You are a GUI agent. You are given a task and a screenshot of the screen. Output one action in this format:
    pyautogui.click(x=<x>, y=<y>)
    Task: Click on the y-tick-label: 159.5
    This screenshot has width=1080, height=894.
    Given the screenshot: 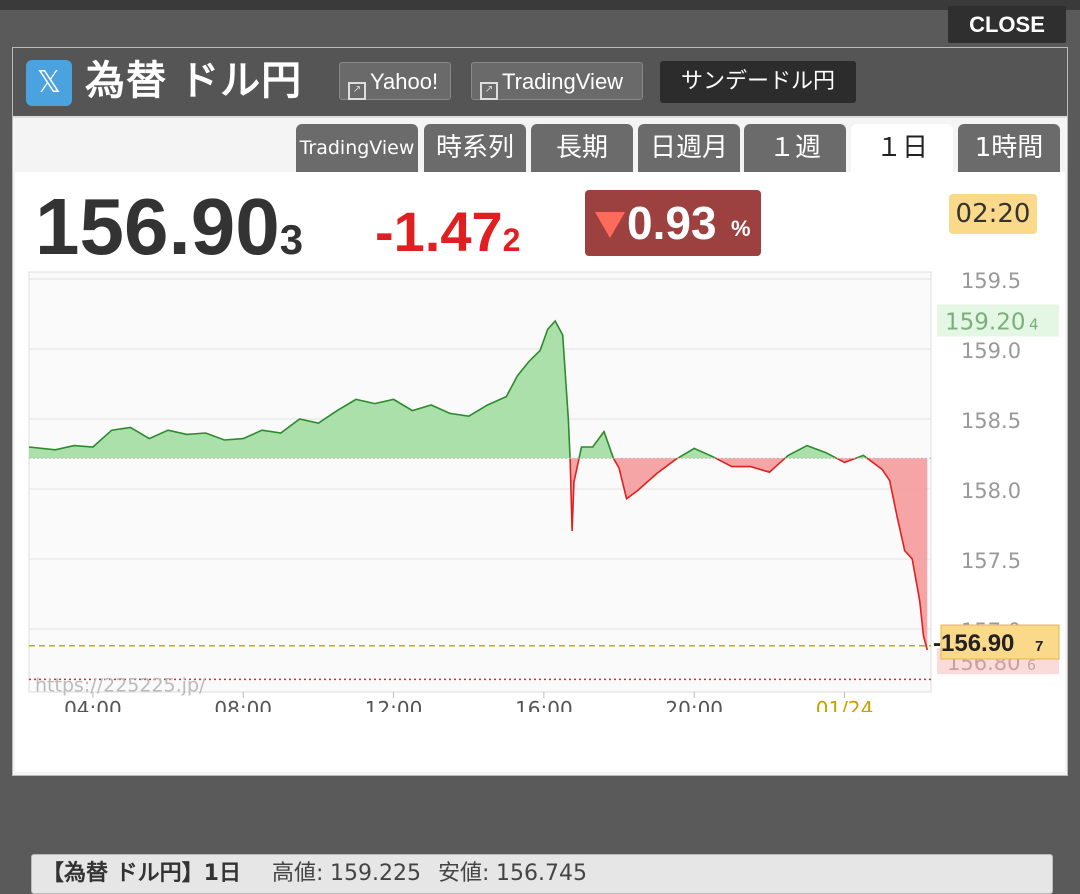 What is the action you would take?
    pyautogui.click(x=991, y=281)
    